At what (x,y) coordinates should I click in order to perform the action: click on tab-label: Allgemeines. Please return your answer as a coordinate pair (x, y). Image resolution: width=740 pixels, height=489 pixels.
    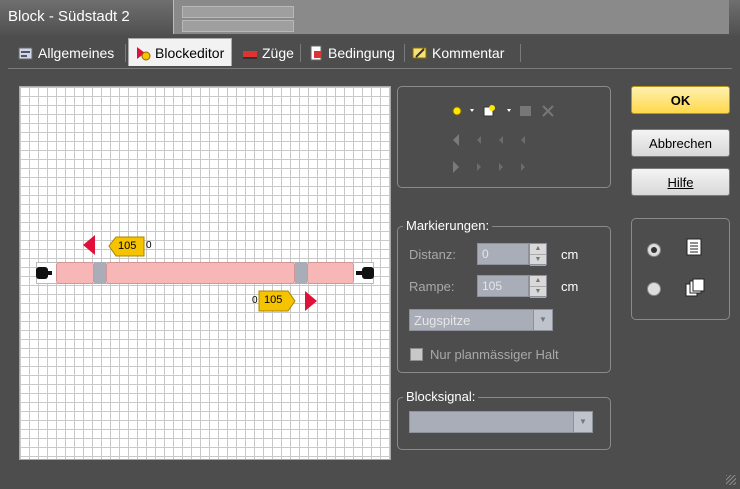
    Looking at the image, I should click on (76, 53).